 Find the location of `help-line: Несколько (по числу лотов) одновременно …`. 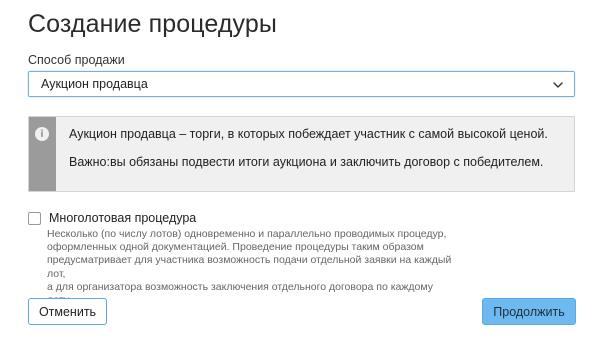

help-line: Несколько (по числу лотов) одновременно … is located at coordinates (247, 234).